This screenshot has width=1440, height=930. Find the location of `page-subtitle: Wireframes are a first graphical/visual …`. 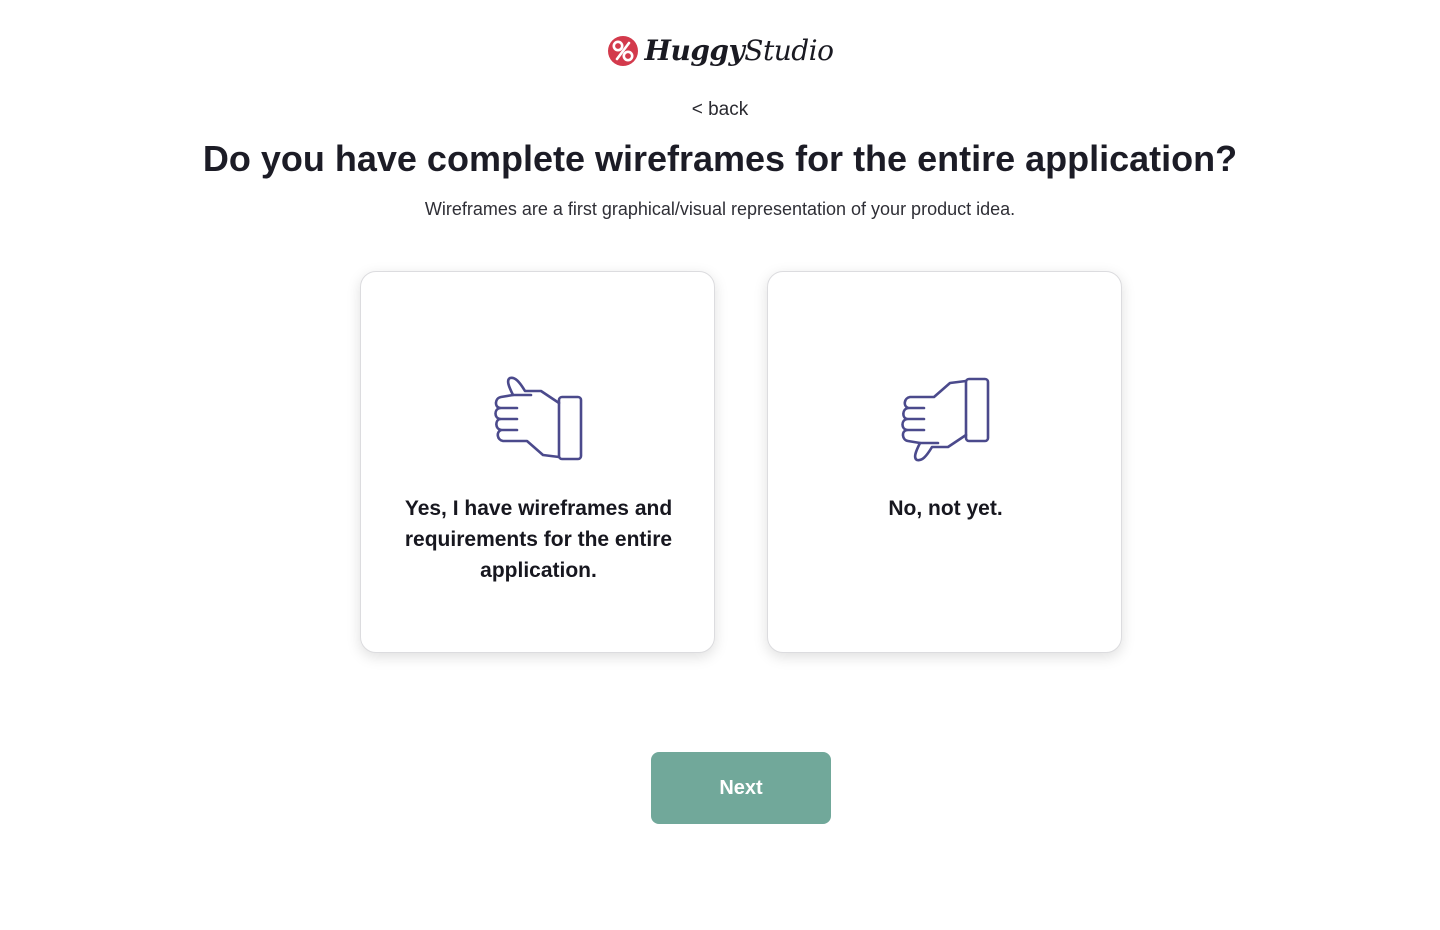

page-subtitle: Wireframes are a first graphical/visual … is located at coordinates (720, 209).